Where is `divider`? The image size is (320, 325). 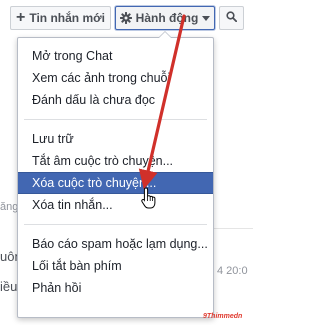
divider is located at coordinates (233, 228).